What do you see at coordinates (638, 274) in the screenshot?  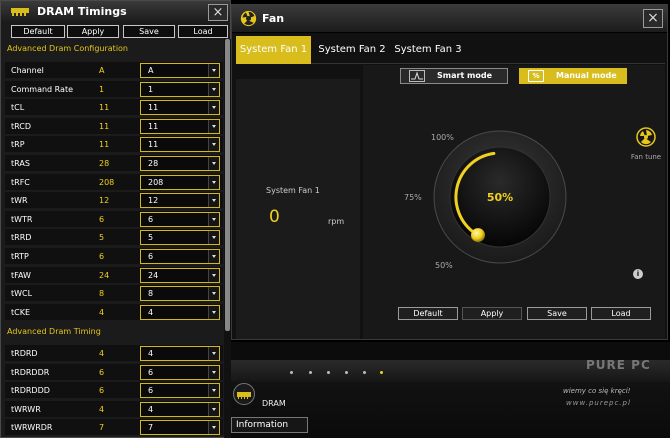 I see `info-icon: i` at bounding box center [638, 274].